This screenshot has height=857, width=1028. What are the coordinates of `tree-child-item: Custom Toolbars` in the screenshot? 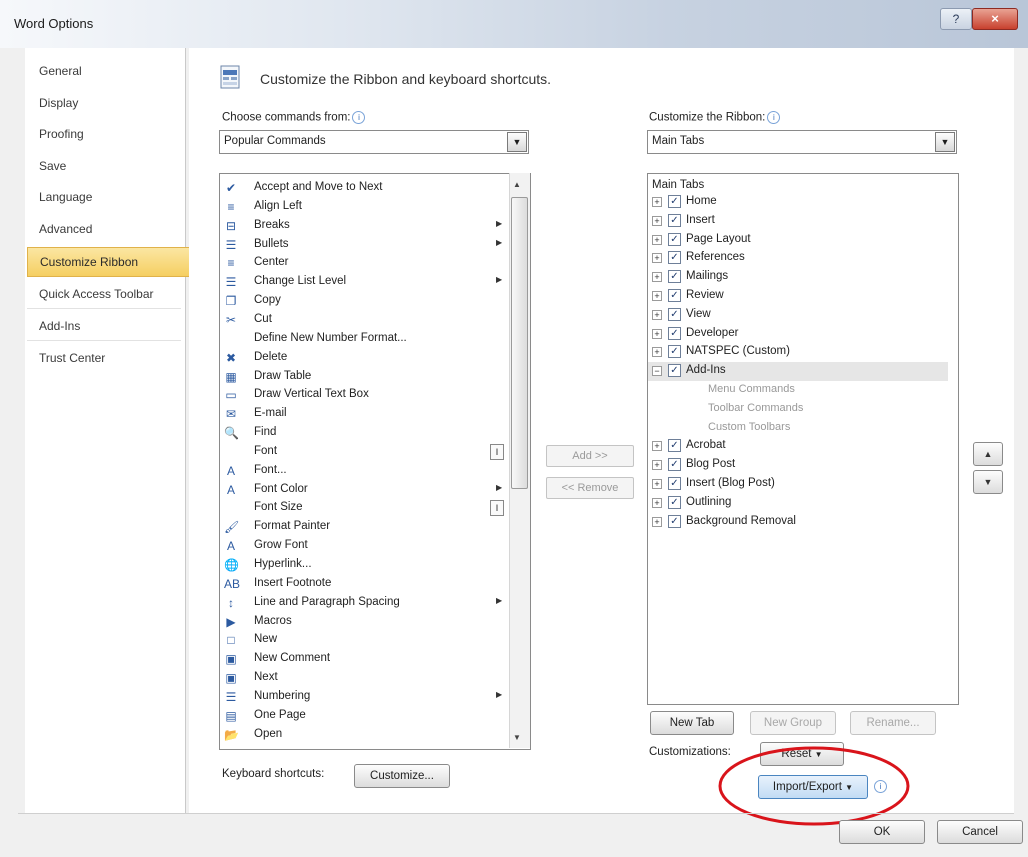 It's located at (798, 428).